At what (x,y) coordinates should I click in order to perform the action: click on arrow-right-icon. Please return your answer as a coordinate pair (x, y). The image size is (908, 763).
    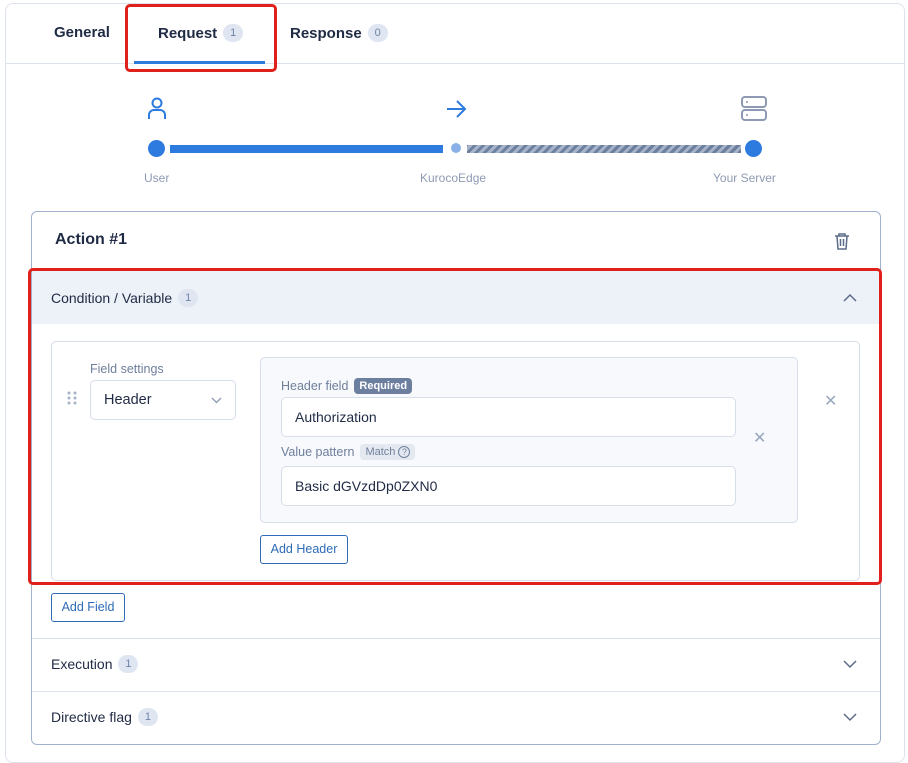
    Looking at the image, I should click on (457, 109).